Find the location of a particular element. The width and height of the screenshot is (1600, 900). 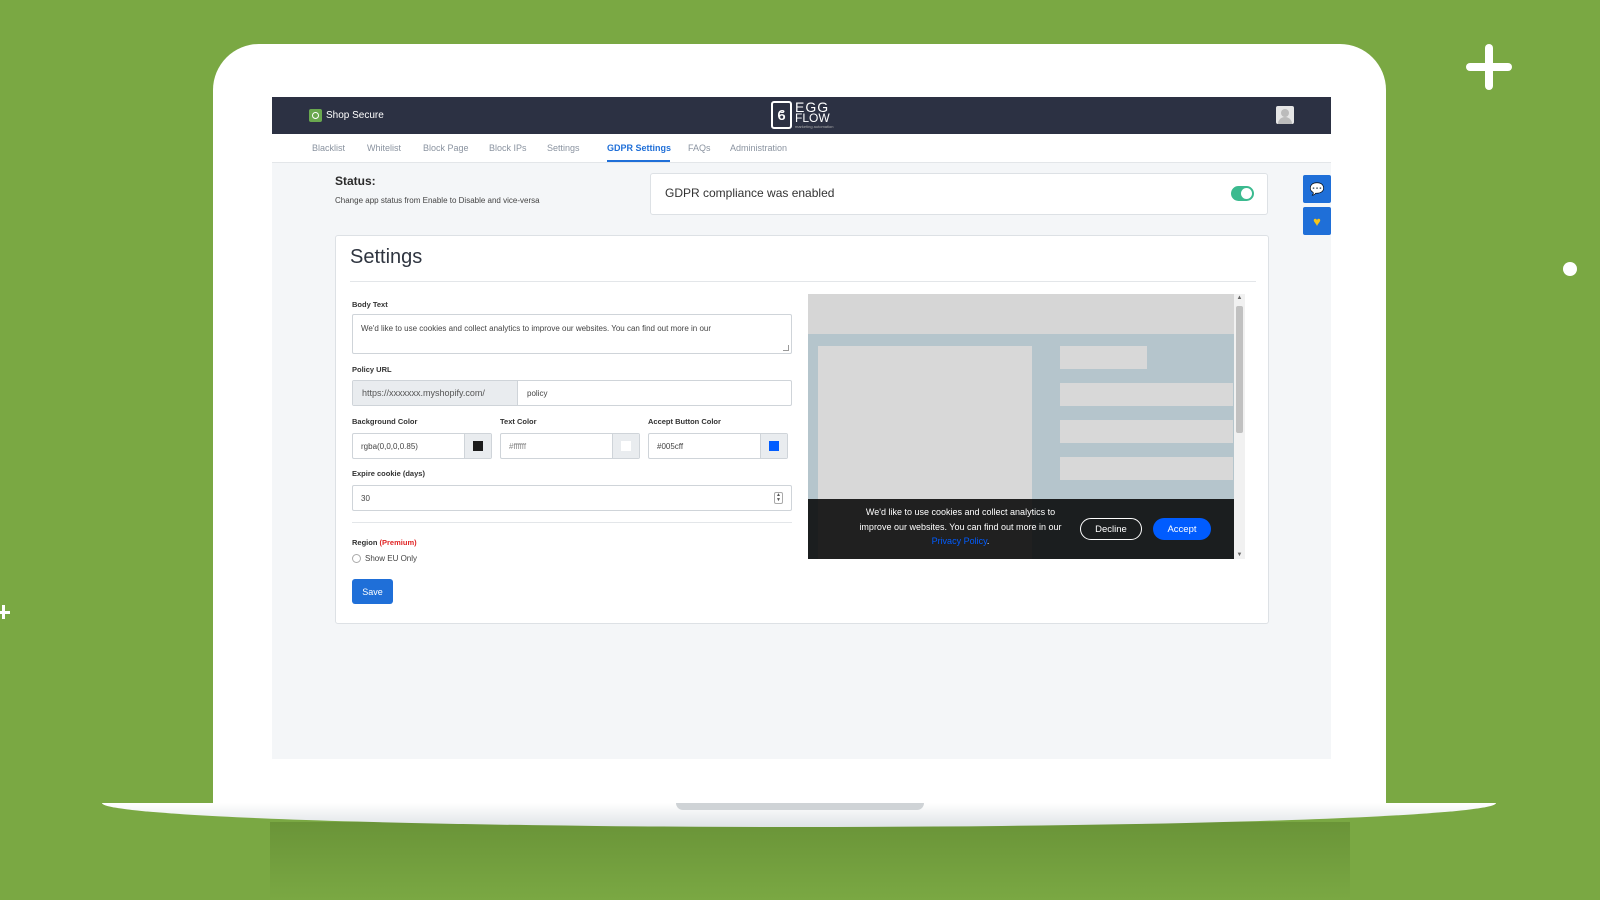

tab-blacklist: Blacklist is located at coordinates (328, 148).